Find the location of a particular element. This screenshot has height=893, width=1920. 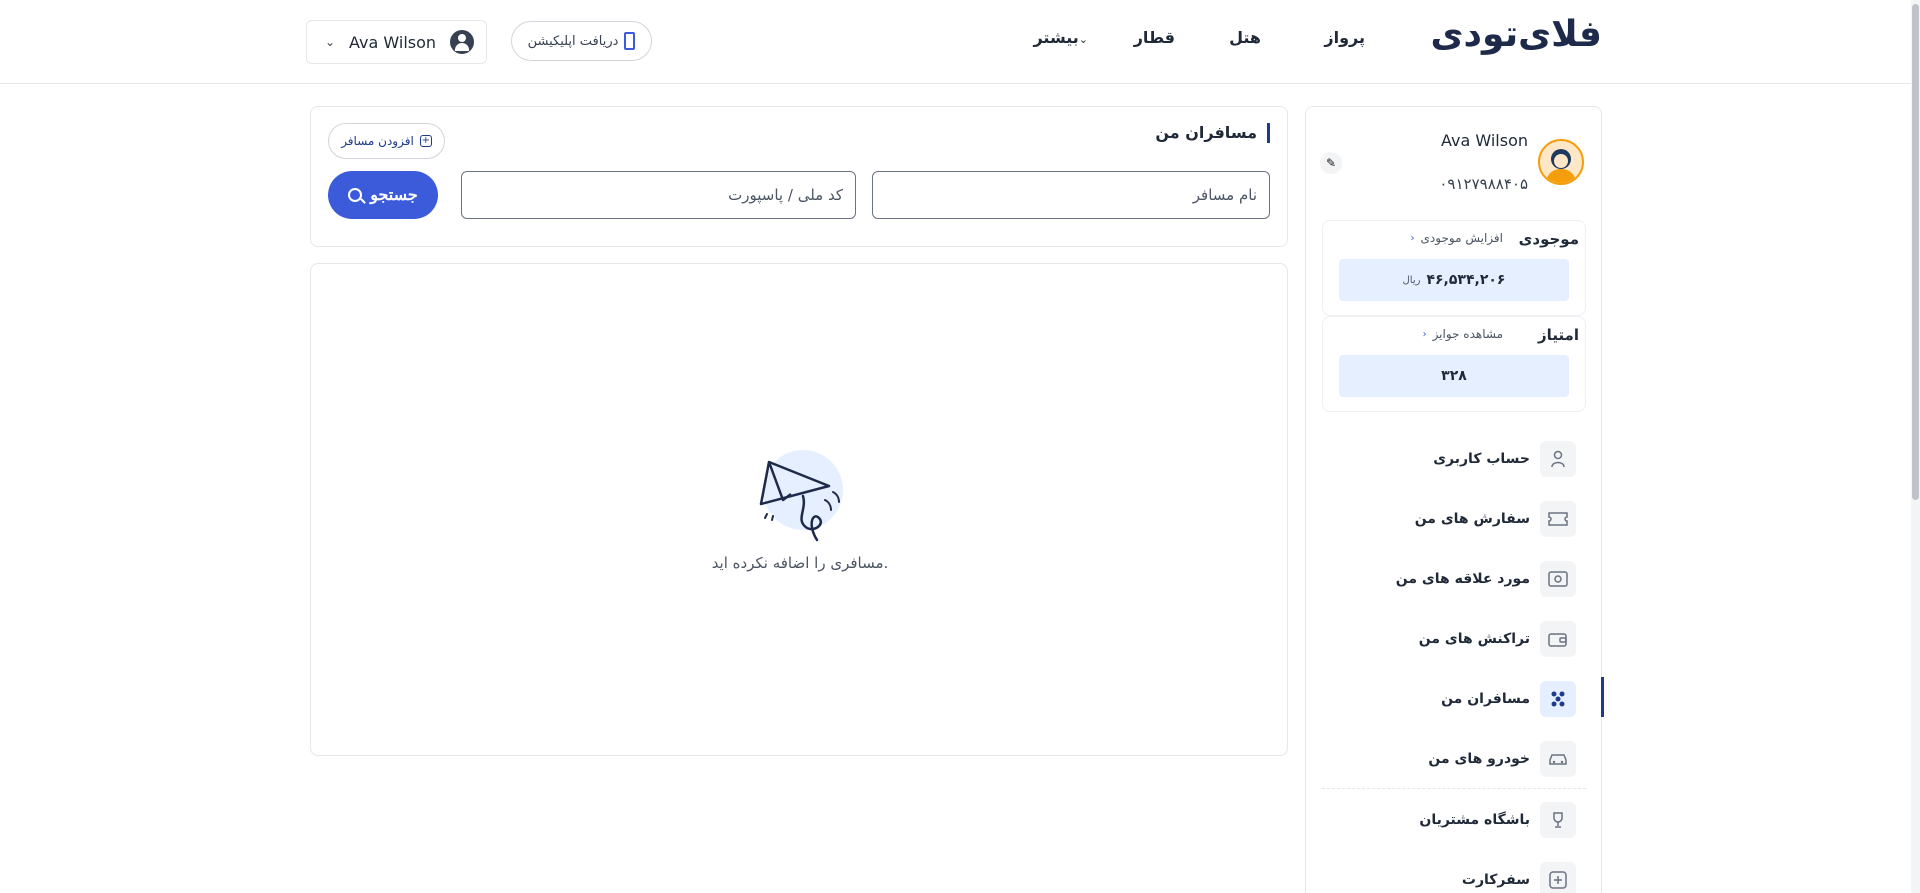

balance-title: موجودی is located at coordinates (1548, 239).